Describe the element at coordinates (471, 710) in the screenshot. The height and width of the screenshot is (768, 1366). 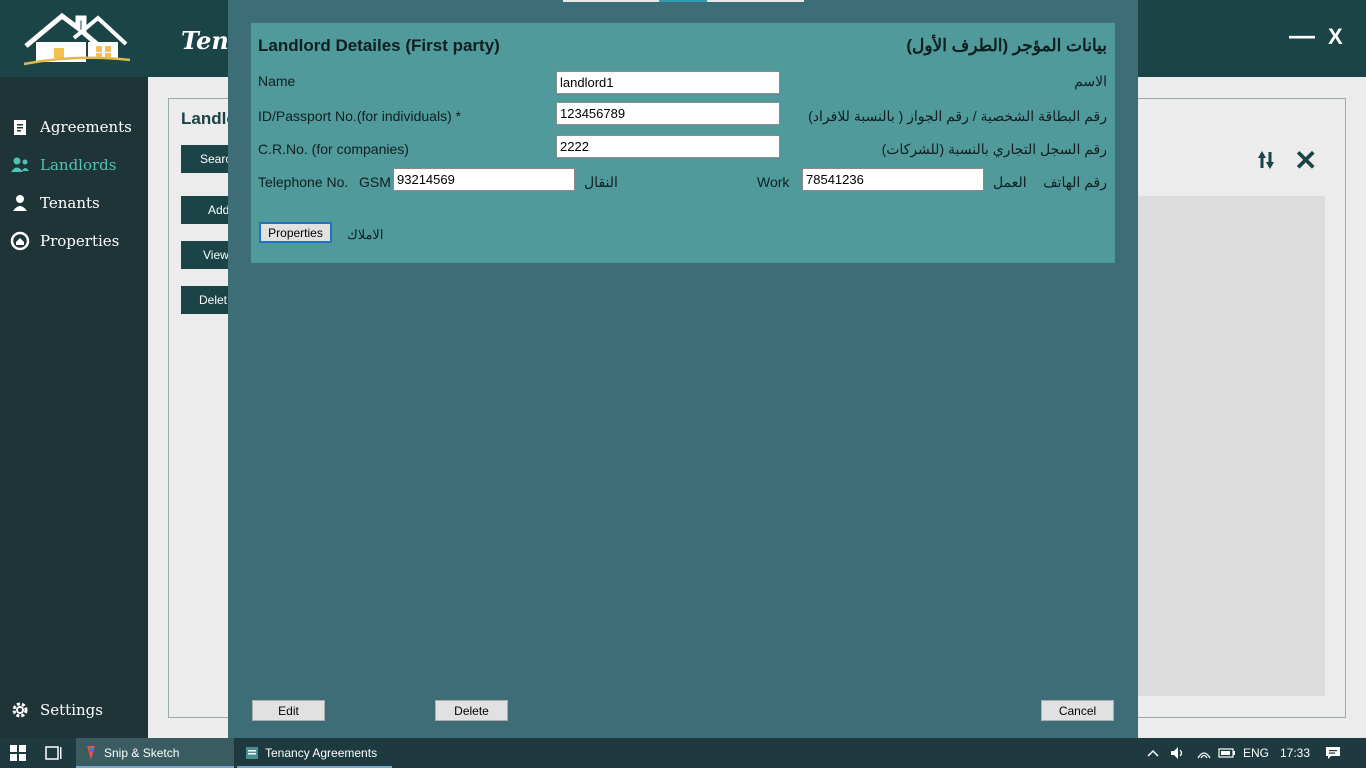
I see `delete-button: Delete` at that location.